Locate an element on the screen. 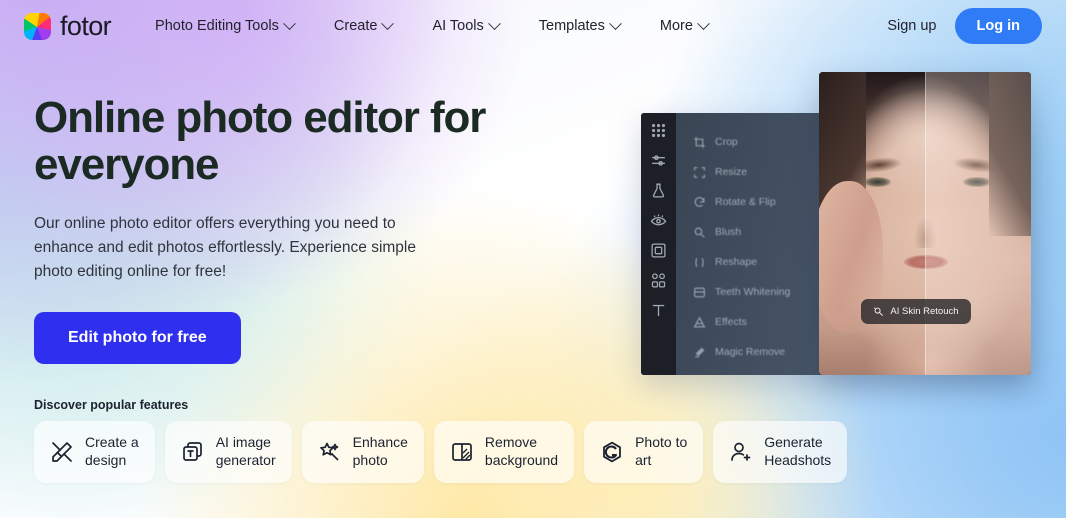  editor-menu-label: Magic Remove is located at coordinates (750, 352).